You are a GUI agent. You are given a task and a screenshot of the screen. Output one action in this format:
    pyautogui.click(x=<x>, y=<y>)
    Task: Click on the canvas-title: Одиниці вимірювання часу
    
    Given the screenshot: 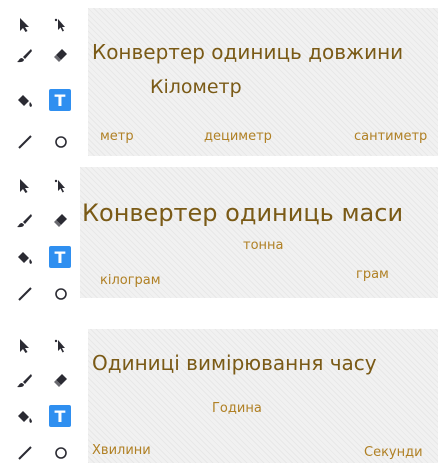 What is the action you would take?
    pyautogui.click(x=234, y=363)
    